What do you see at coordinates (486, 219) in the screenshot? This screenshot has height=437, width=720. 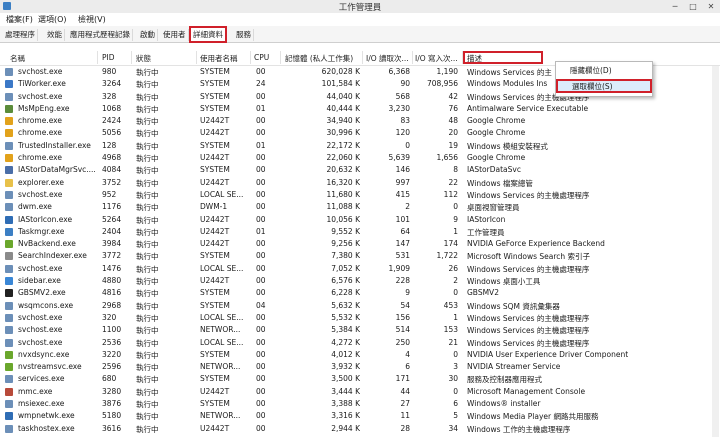 I see `cell-desc: IAStorIcon` at bounding box center [486, 219].